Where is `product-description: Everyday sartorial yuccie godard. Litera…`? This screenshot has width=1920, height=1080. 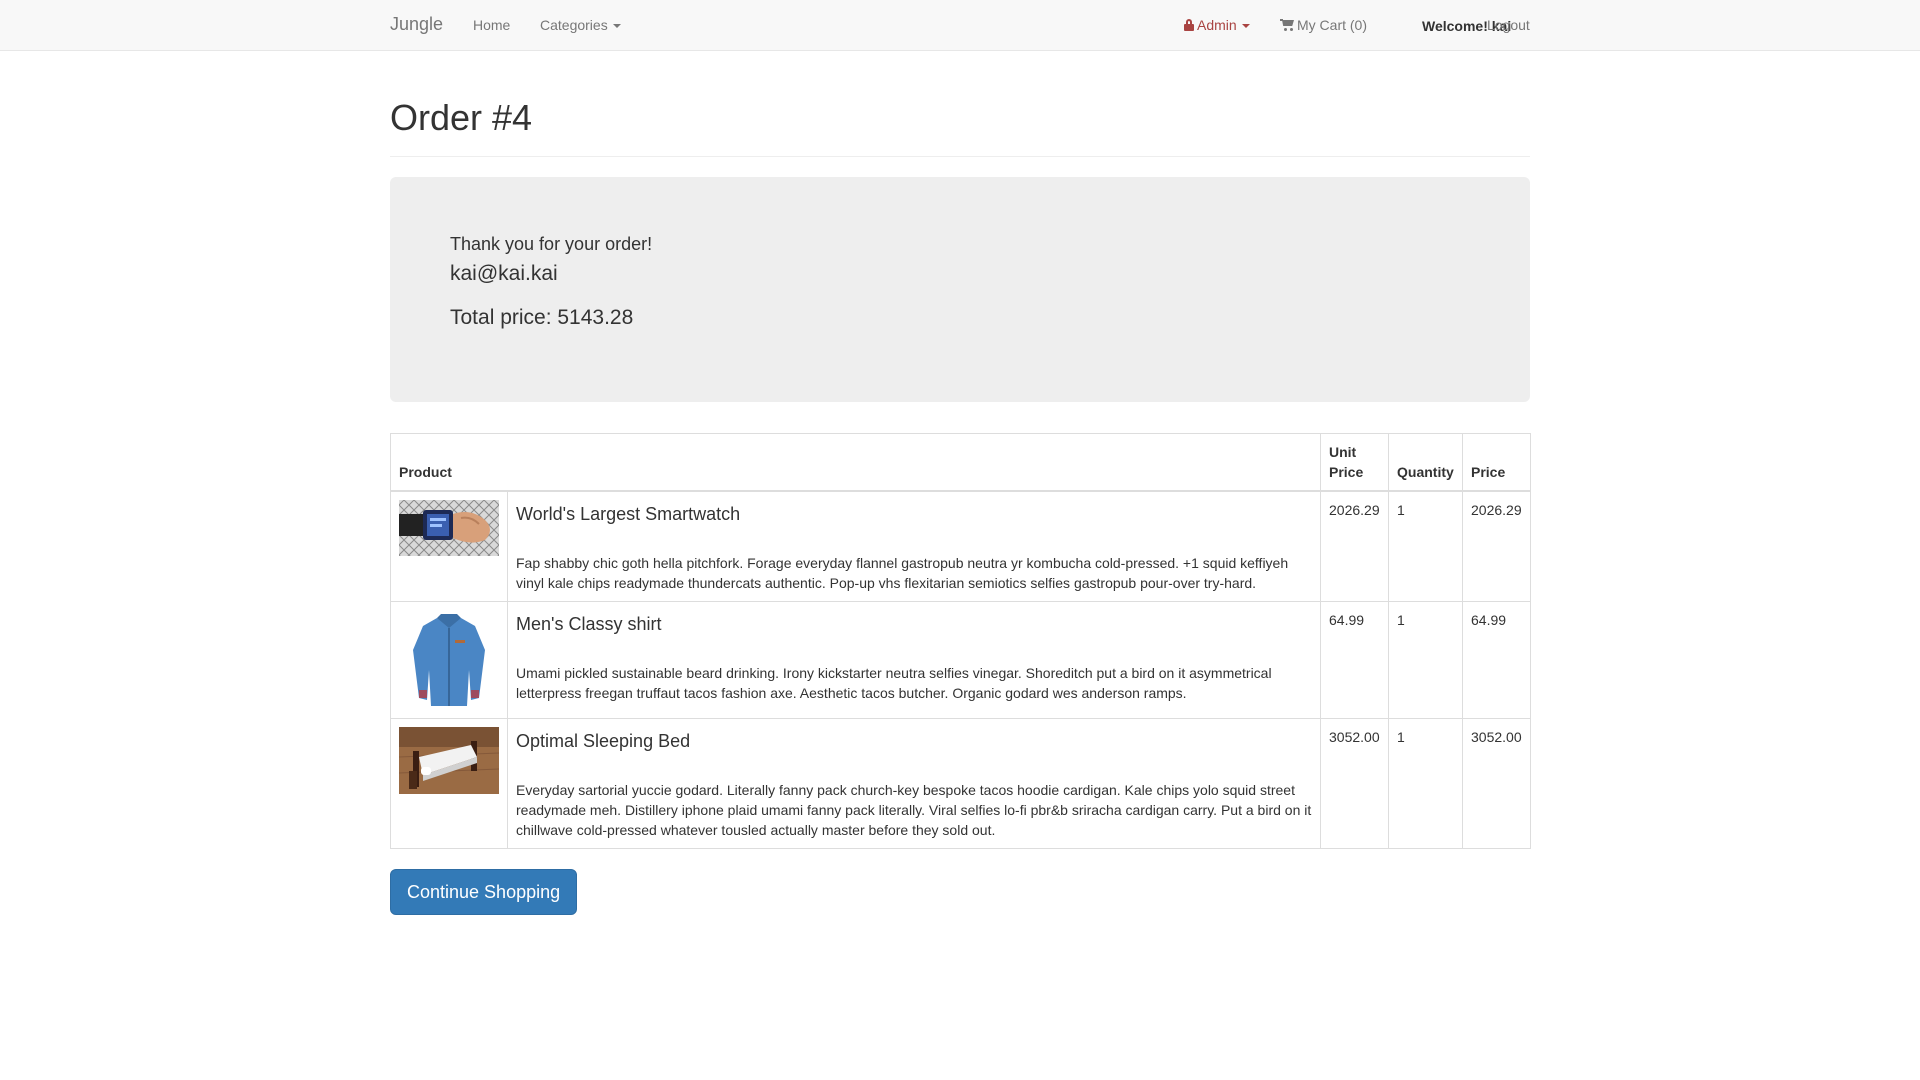 product-description: Everyday sartorial yuccie godard. Litera… is located at coordinates (914, 810).